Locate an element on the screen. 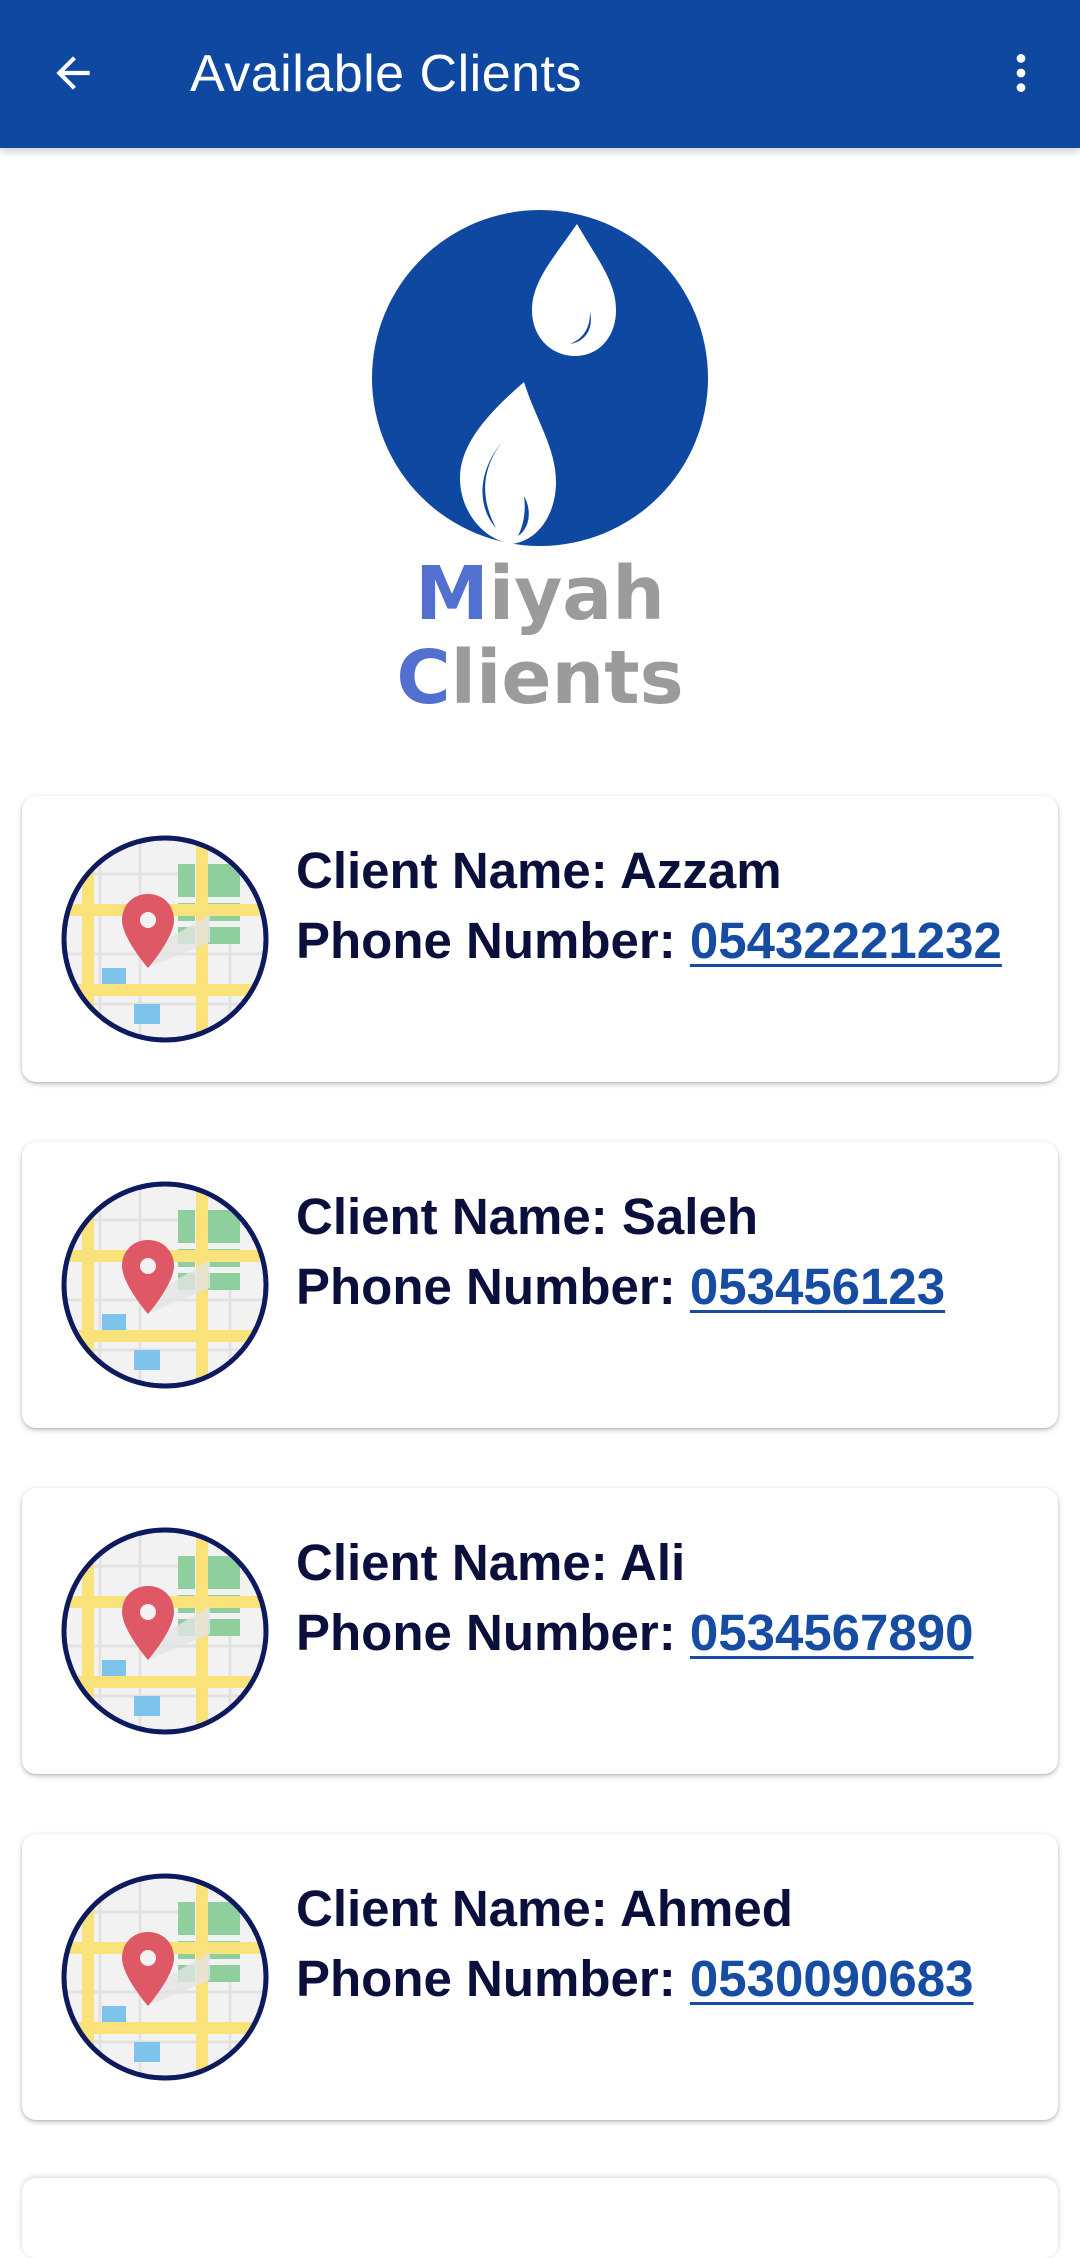 This screenshot has width=1080, height=2258. phone-row: Phone Number: 05432221232 is located at coordinates (667, 941).